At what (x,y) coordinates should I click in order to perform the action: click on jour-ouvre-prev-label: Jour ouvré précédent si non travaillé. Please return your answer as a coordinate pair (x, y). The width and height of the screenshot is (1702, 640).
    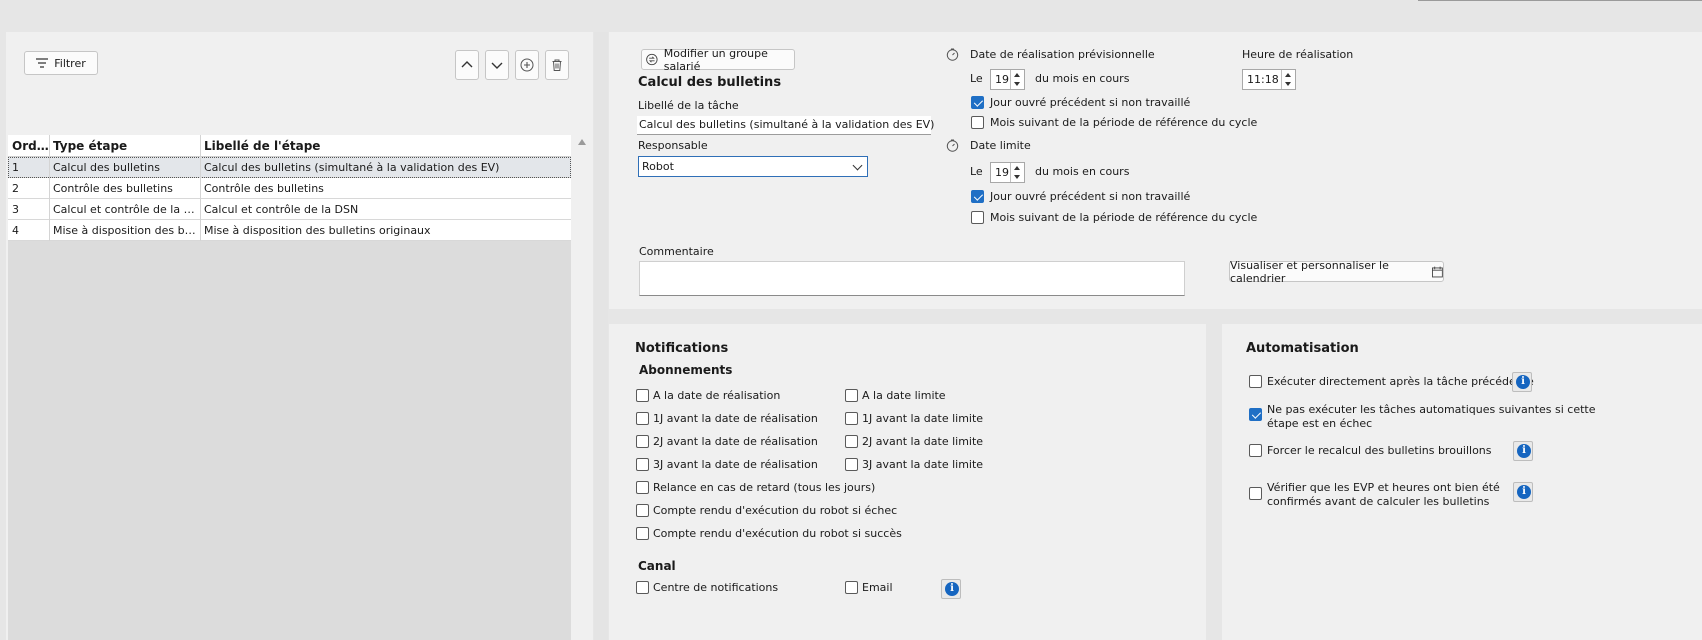
    Looking at the image, I should click on (1090, 102).